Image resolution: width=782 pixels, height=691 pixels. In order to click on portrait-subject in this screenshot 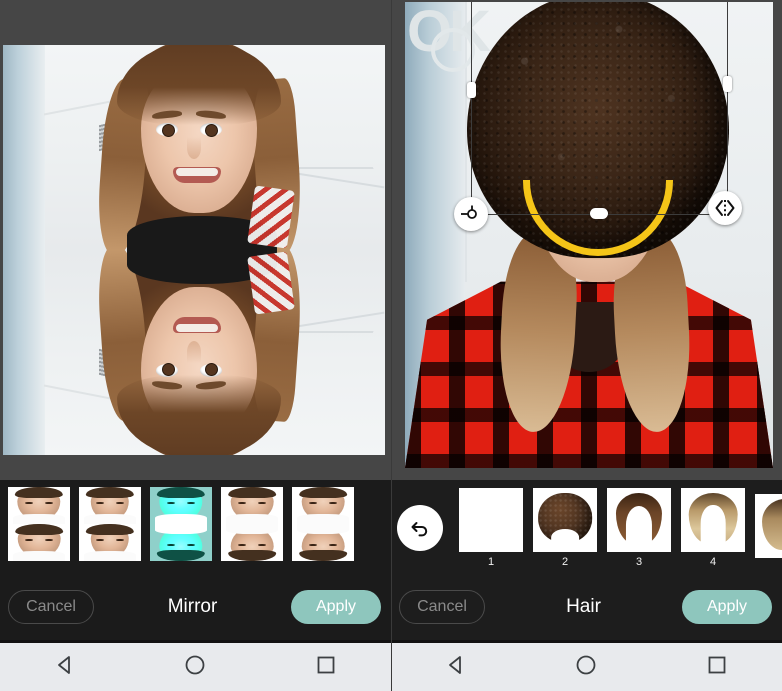, I will do `click(200, 147)`.